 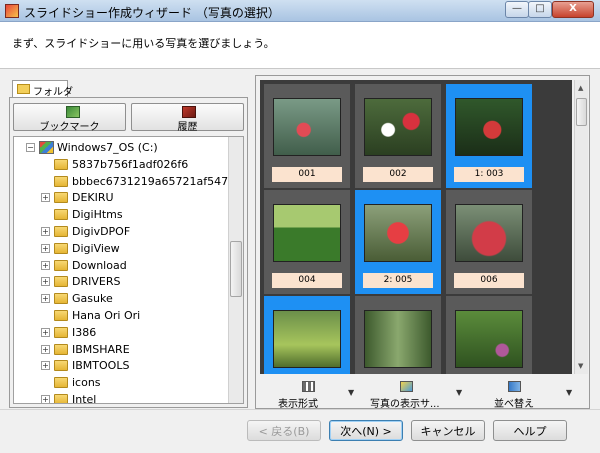 What do you see at coordinates (489, 174) in the screenshot?
I see `photo-caption: 1: 003` at bounding box center [489, 174].